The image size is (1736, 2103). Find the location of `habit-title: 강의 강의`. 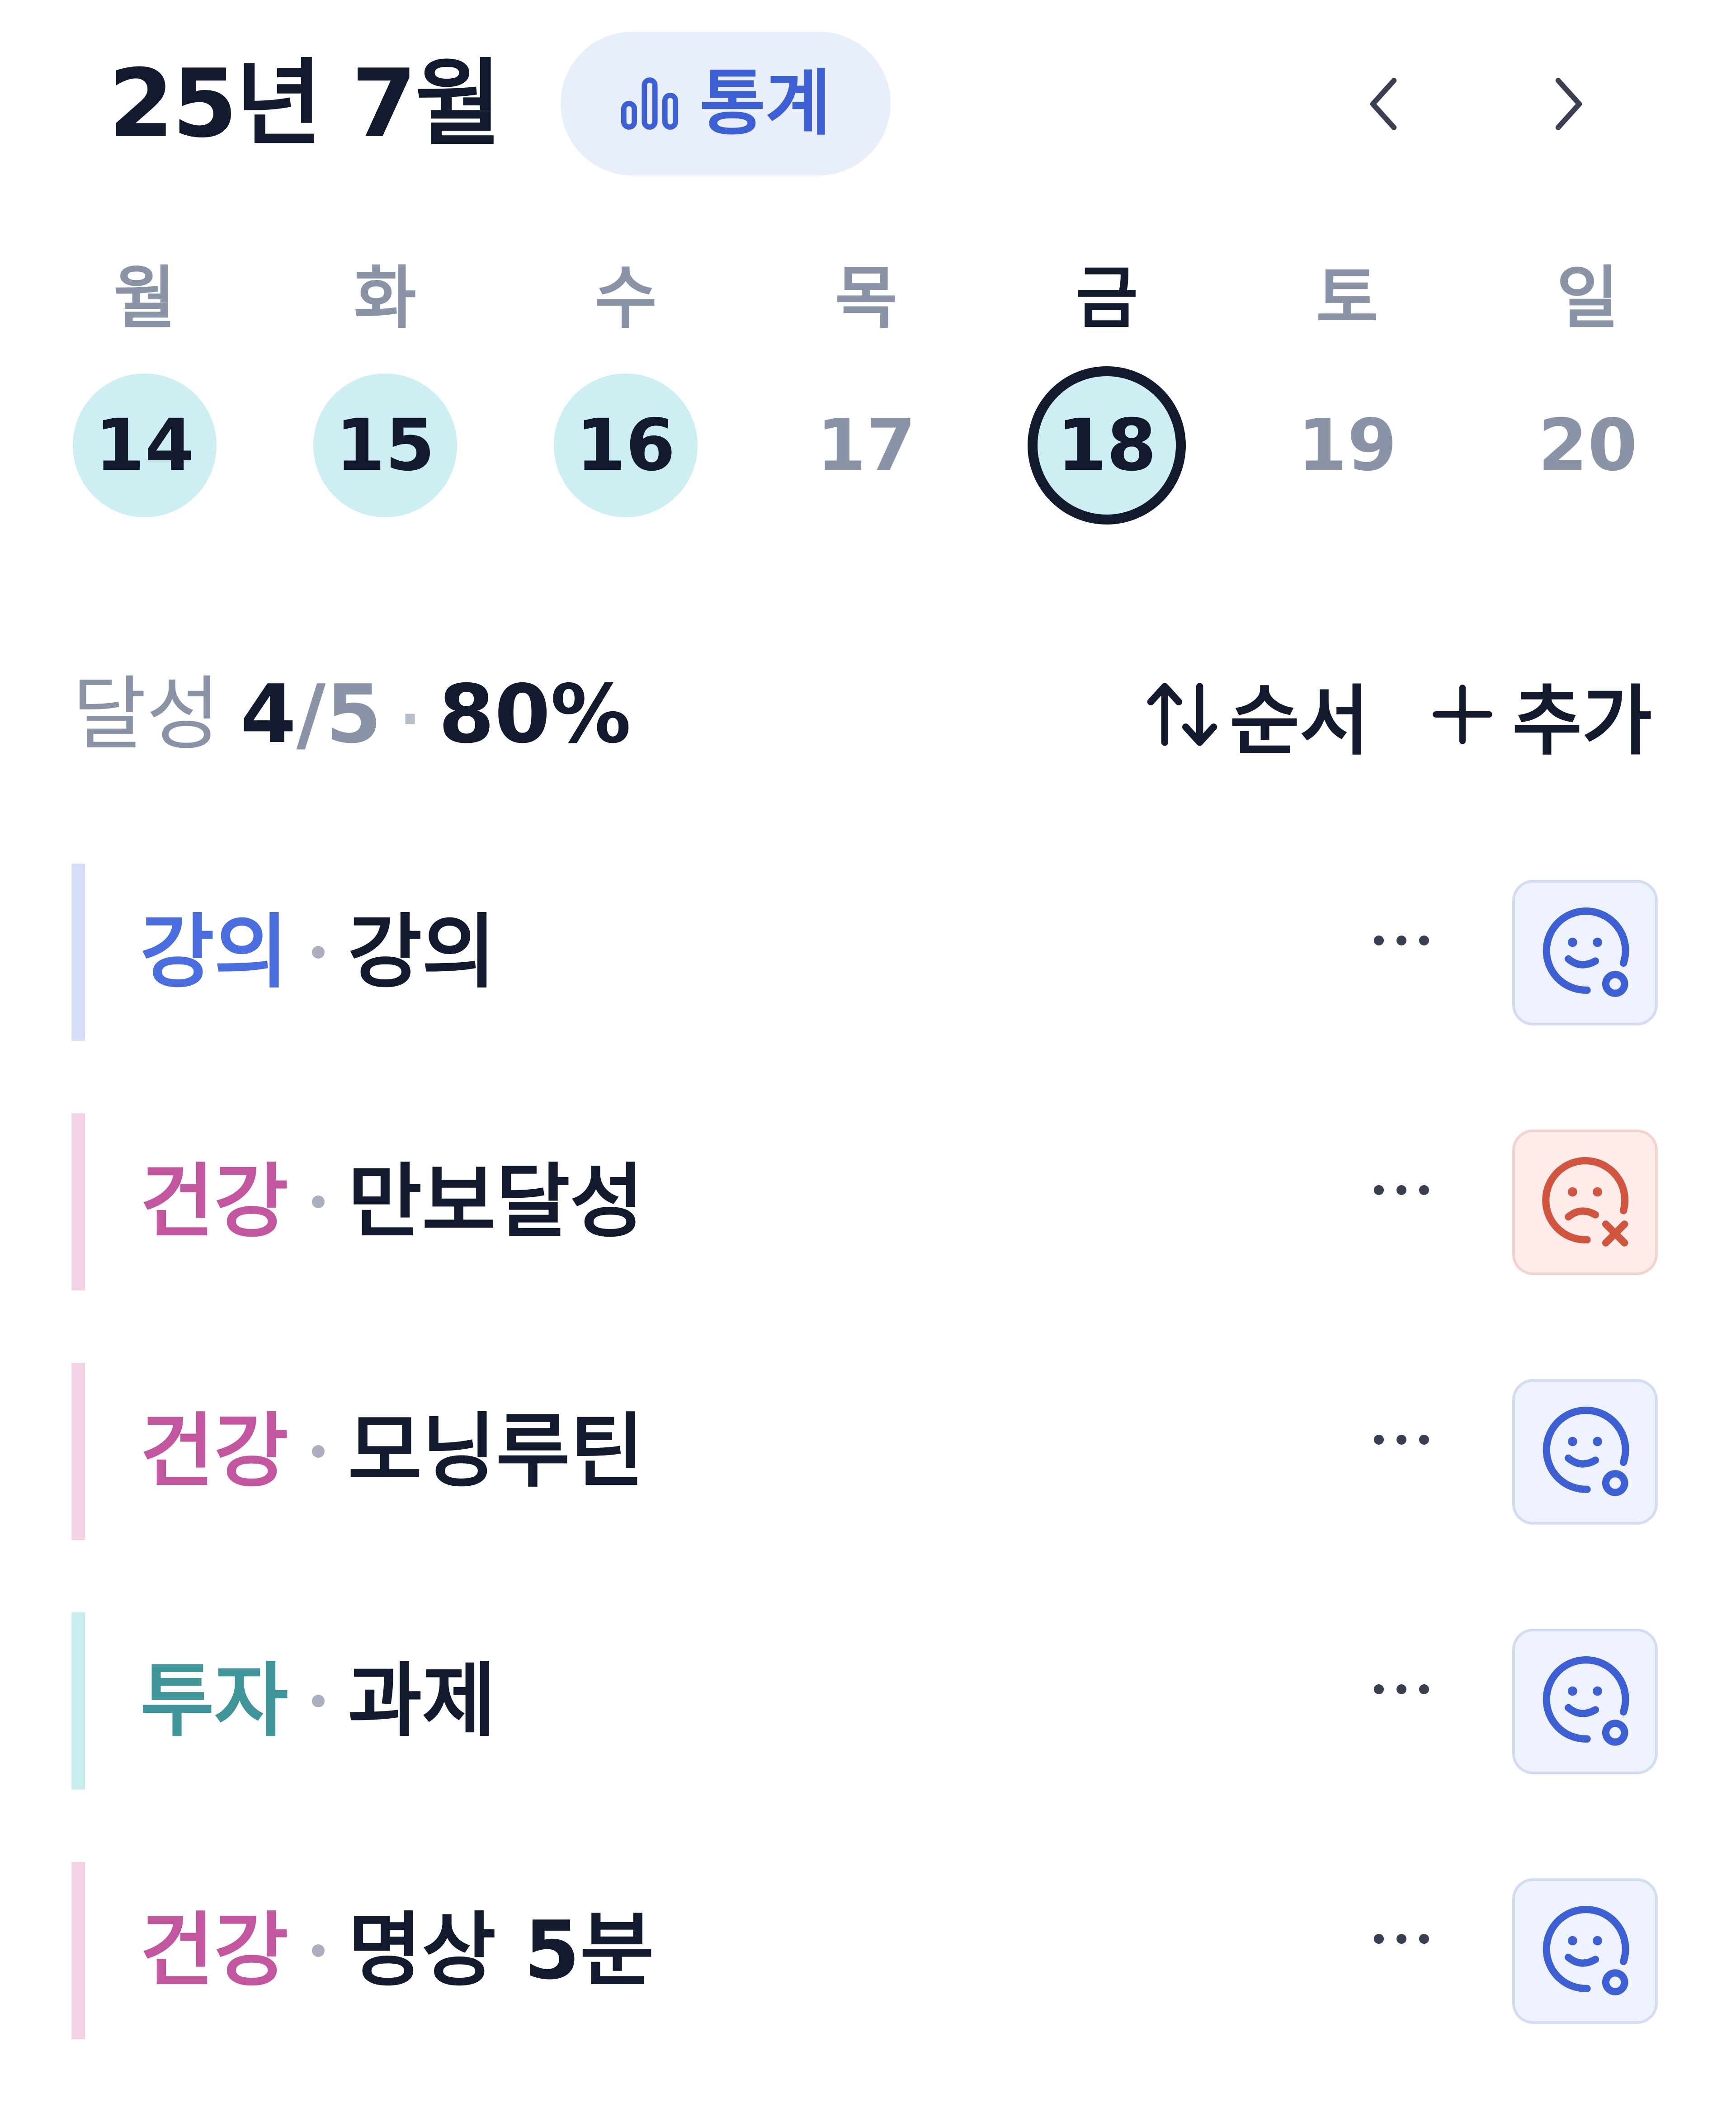

habit-title: 강의 강의 is located at coordinates (318, 952).